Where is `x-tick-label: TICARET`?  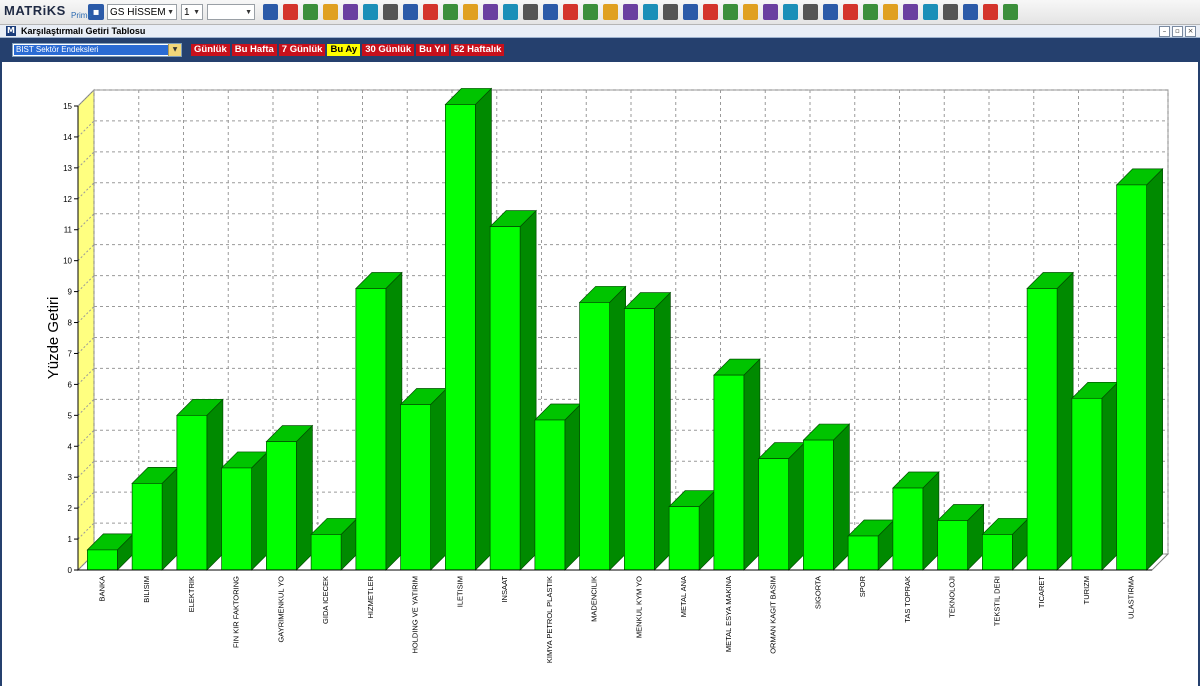 x-tick-label: TICARET is located at coordinates (1041, 592).